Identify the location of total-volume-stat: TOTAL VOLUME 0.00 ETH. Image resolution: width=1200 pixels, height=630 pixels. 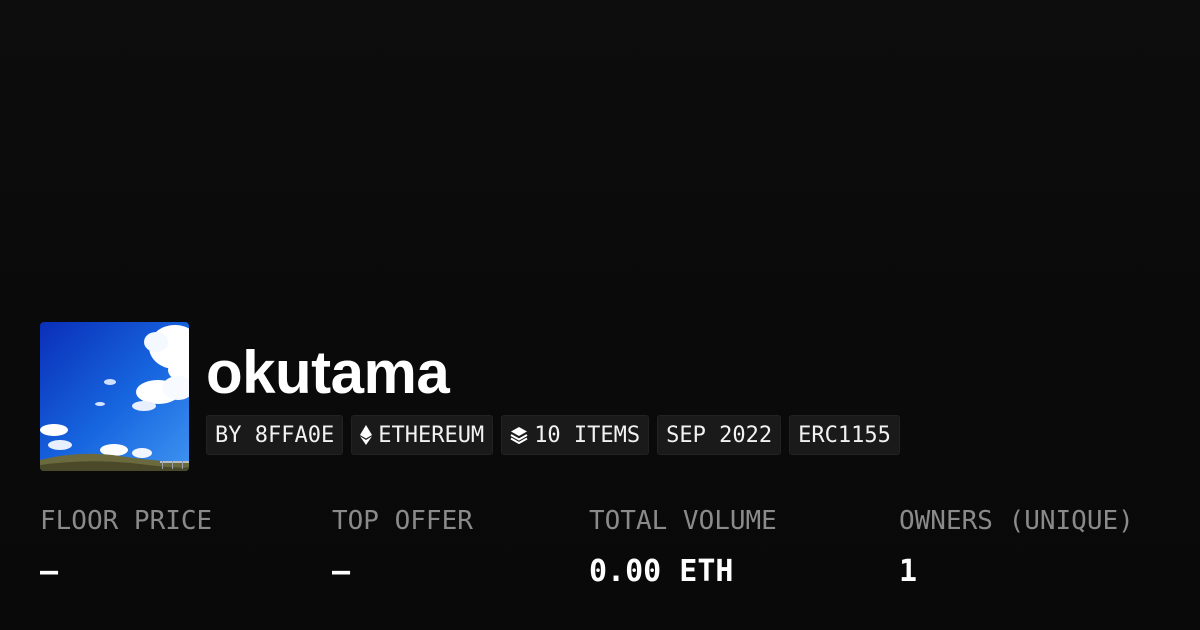
(683, 547).